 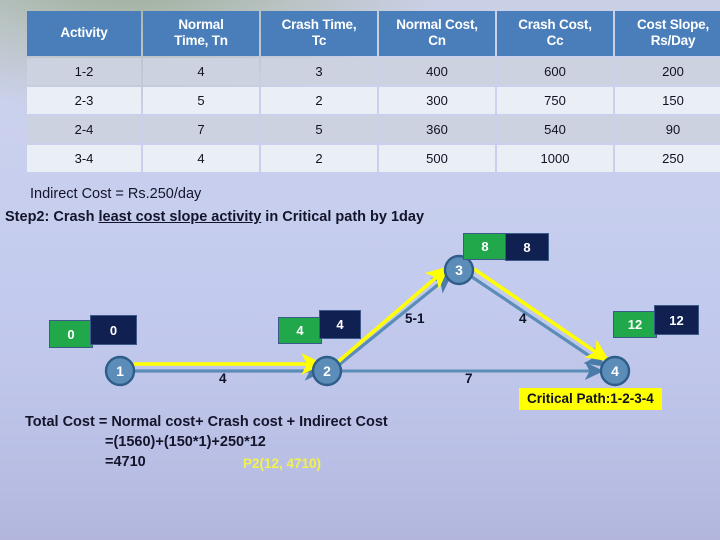 What do you see at coordinates (555, 100) in the screenshot?
I see `cell-crash-cost: 750` at bounding box center [555, 100].